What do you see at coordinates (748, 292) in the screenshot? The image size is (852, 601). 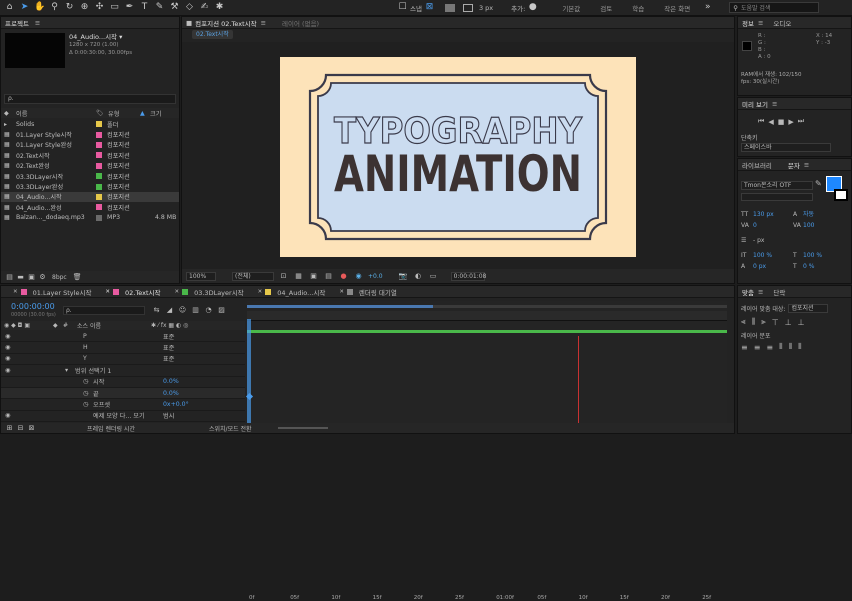 I see `align-tab: 맞춤` at bounding box center [748, 292].